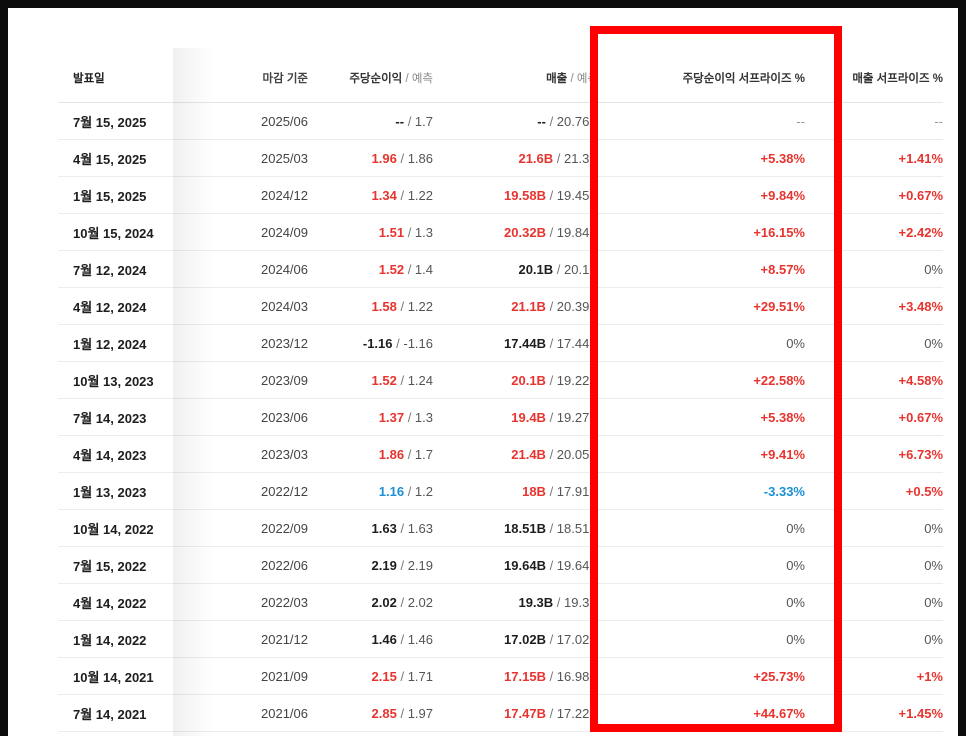 The width and height of the screenshot is (966, 736). I want to click on cell-eps-surprise: +8.57%, so click(701, 269).